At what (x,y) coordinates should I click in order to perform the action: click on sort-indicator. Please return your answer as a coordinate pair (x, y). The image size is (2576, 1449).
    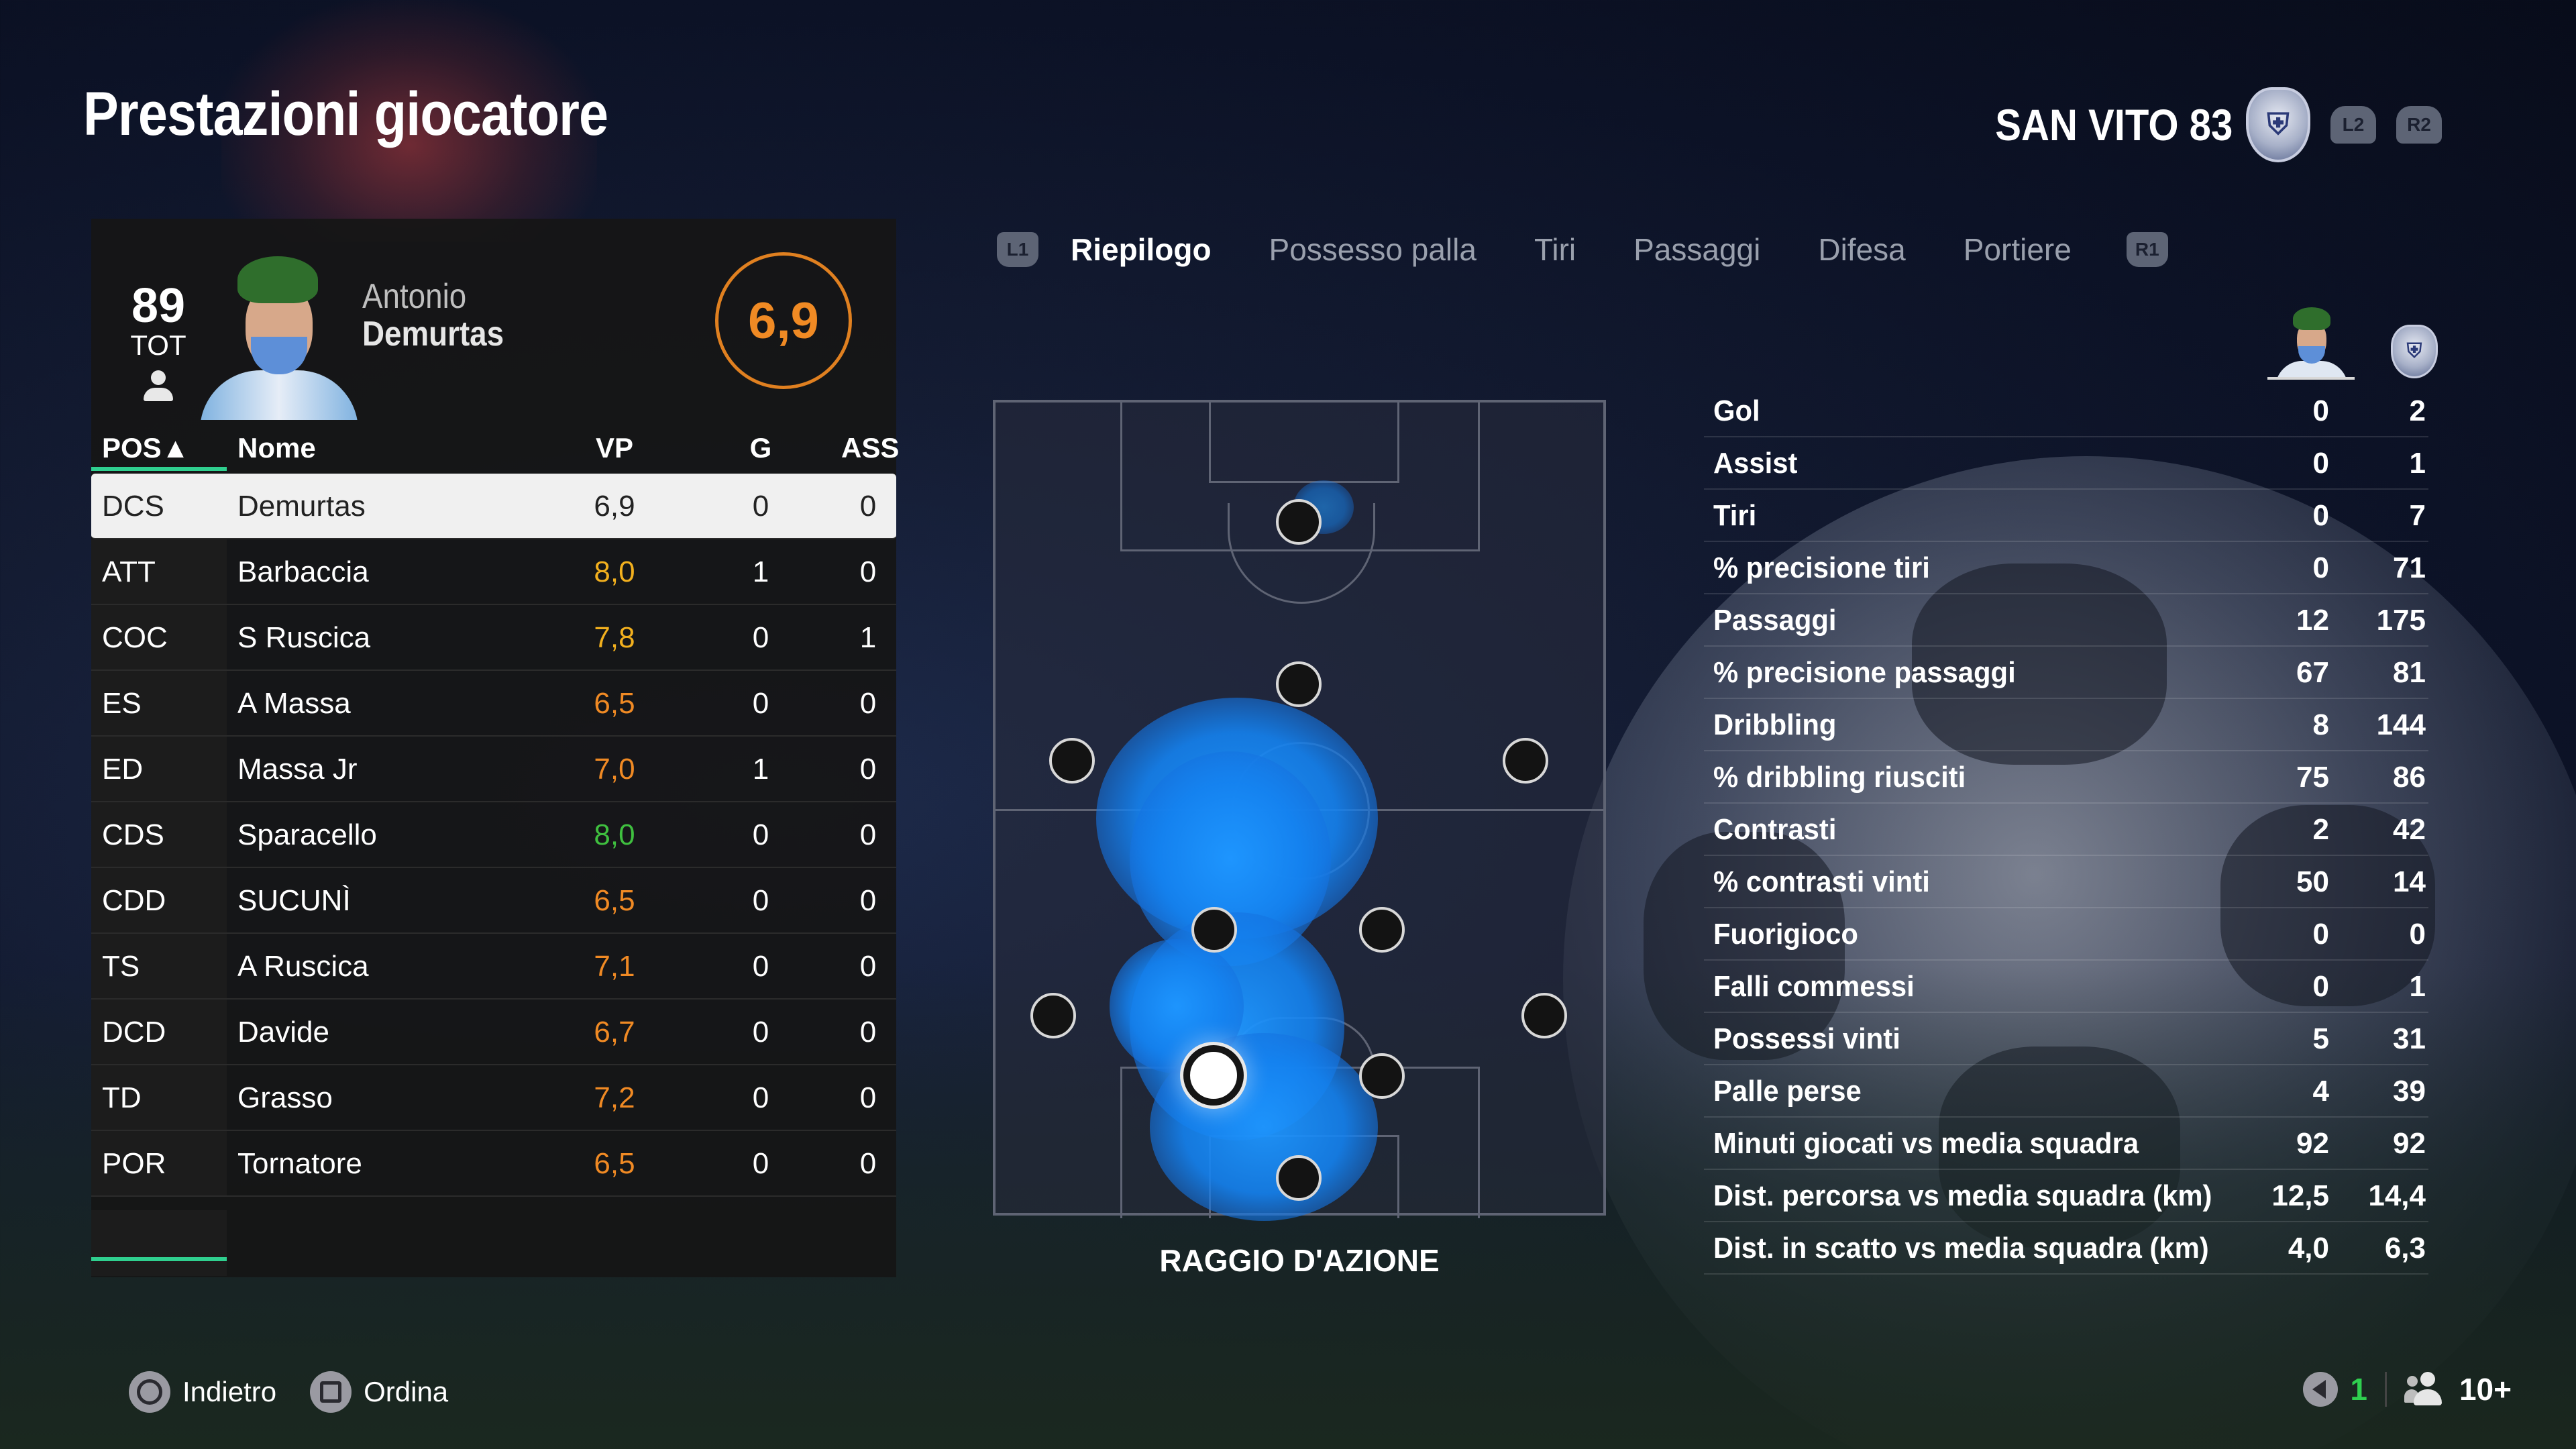
    Looking at the image, I should click on (159, 469).